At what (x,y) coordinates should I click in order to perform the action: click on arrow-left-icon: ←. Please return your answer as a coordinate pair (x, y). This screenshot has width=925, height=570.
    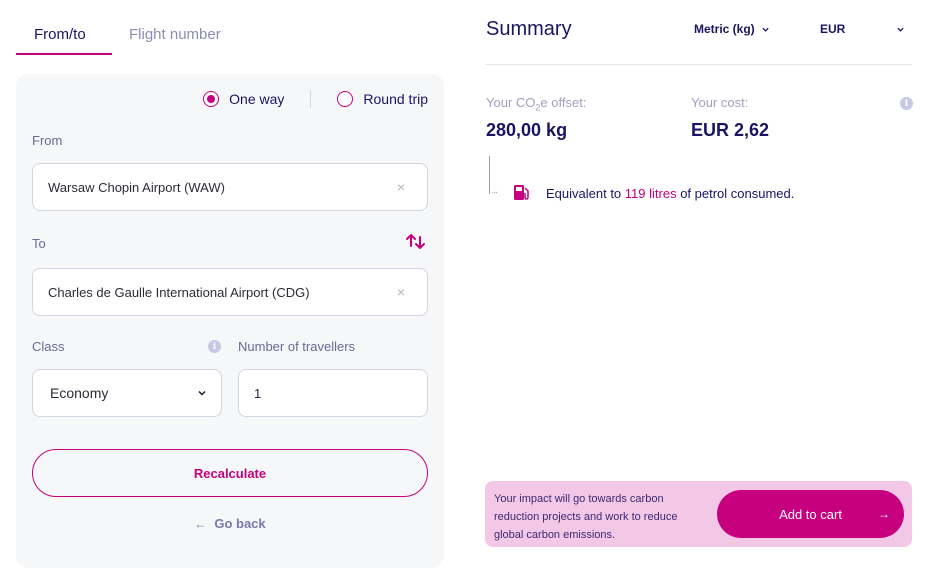
    Looking at the image, I should click on (200, 523).